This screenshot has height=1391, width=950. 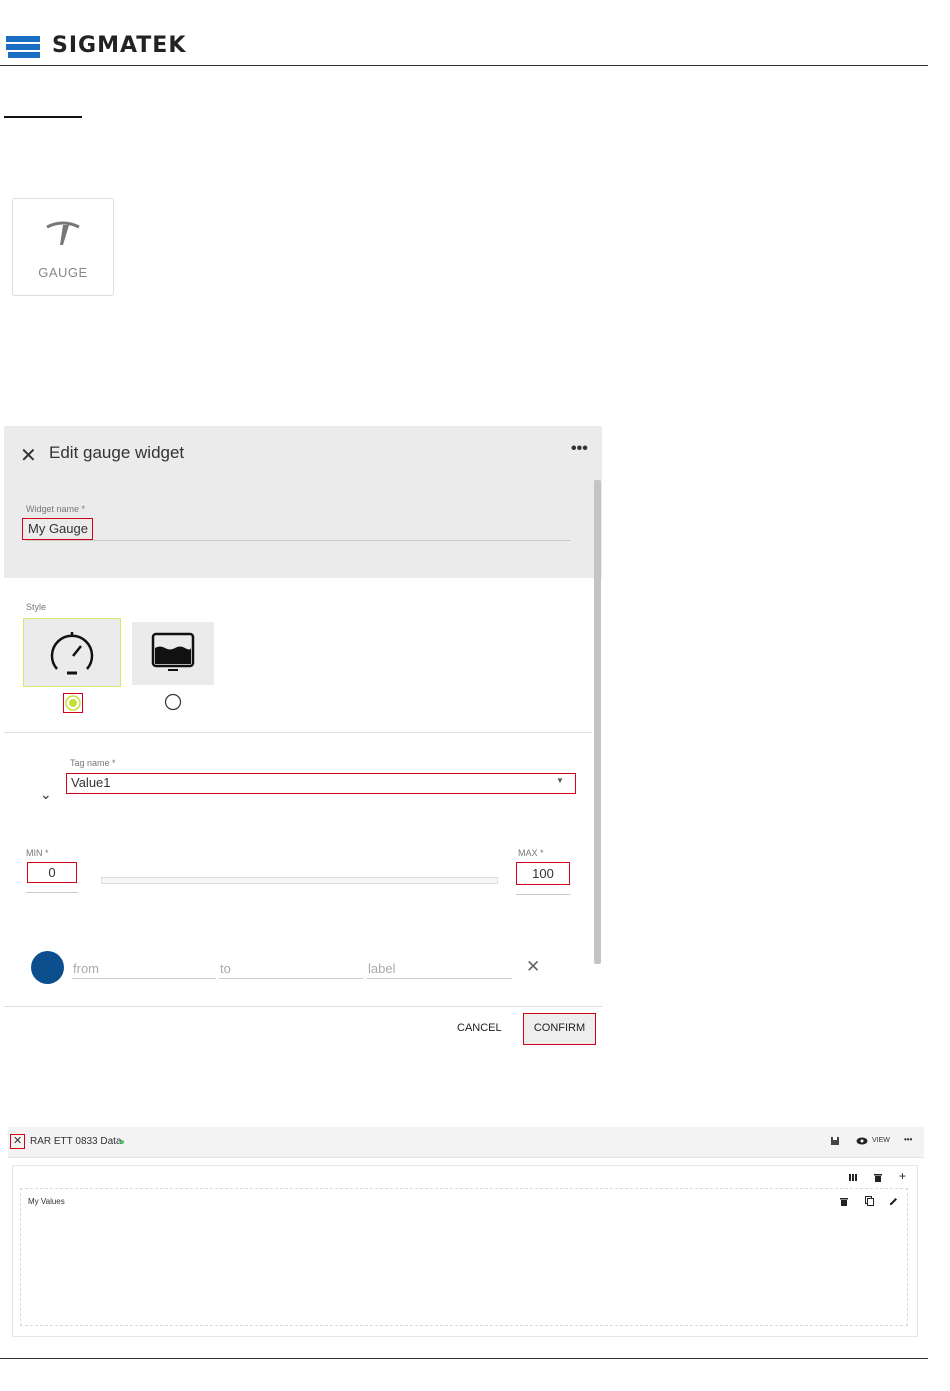 What do you see at coordinates (37, 853) in the screenshot?
I see `min-label: MIN *` at bounding box center [37, 853].